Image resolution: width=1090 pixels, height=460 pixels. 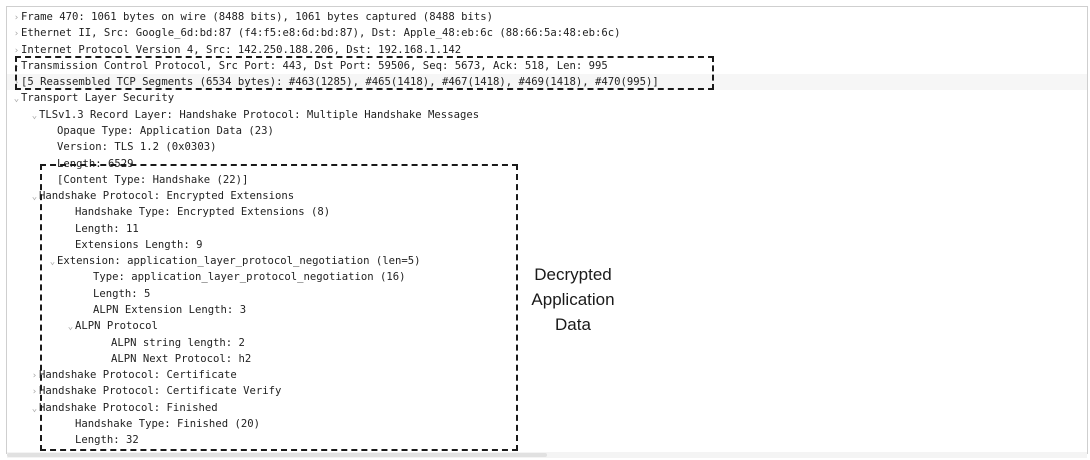 What do you see at coordinates (364, 73) in the screenshot?
I see `tcp-highlight-box` at bounding box center [364, 73].